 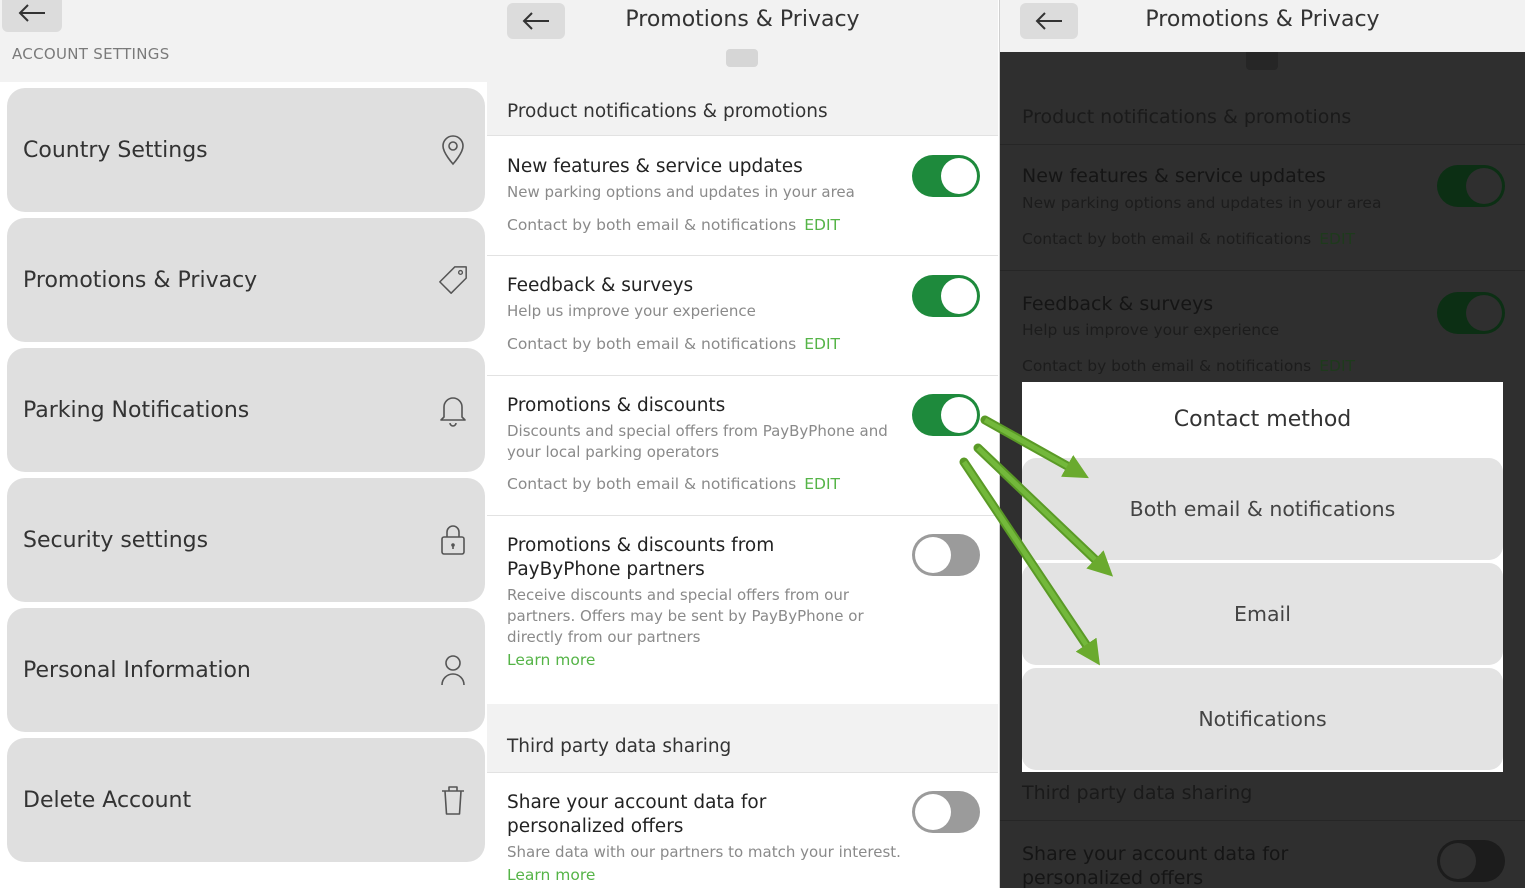 What do you see at coordinates (91, 54) in the screenshot?
I see `section-label: ACCOUNT SETTINGS` at bounding box center [91, 54].